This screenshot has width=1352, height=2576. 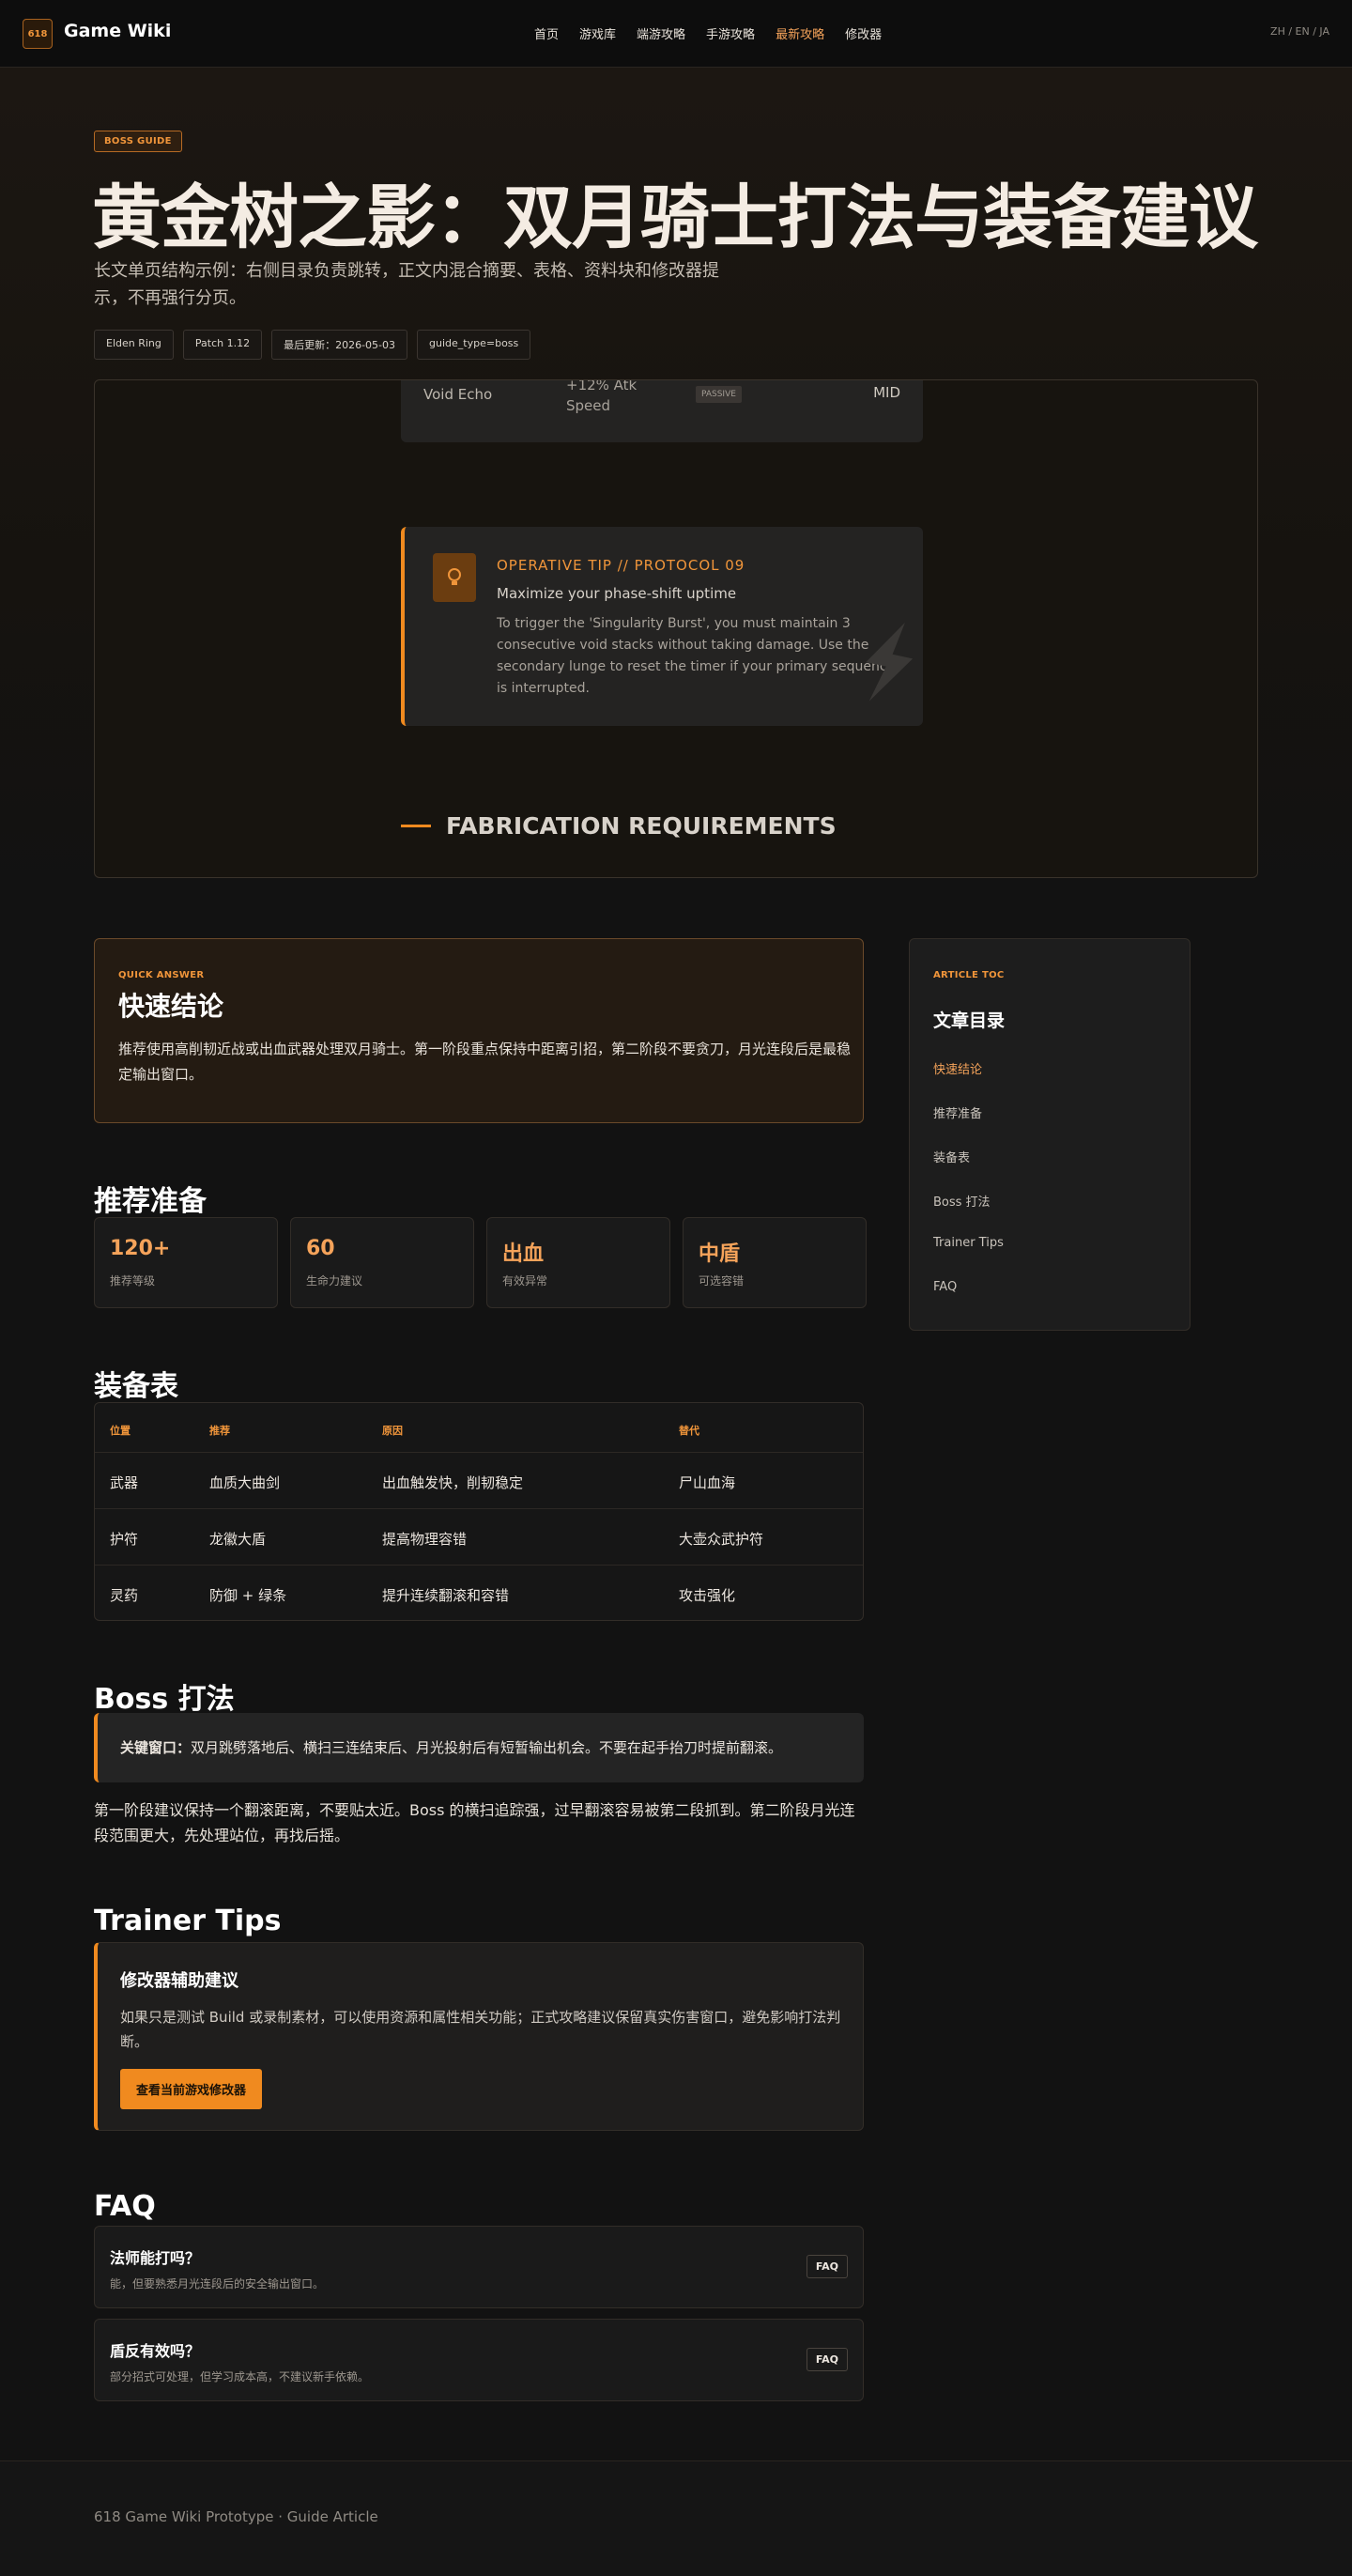 What do you see at coordinates (236, 2516) in the screenshot?
I see `footer-text: 618 Game Wiki Prototype · Guide Article` at bounding box center [236, 2516].